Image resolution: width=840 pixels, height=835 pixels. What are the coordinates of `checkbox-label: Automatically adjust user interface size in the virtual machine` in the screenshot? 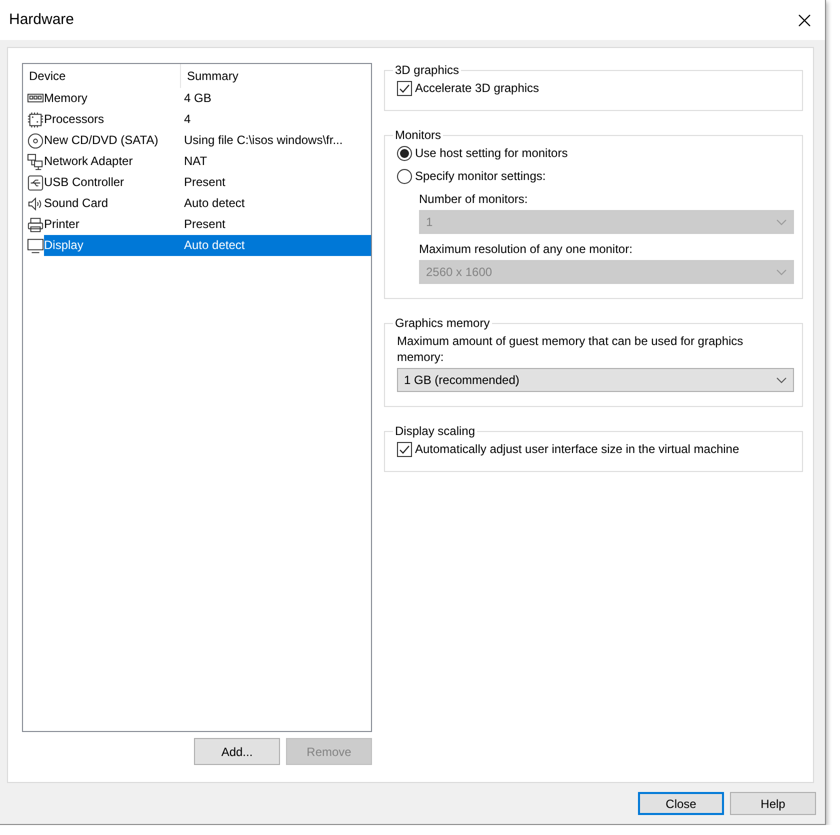 It's located at (577, 449).